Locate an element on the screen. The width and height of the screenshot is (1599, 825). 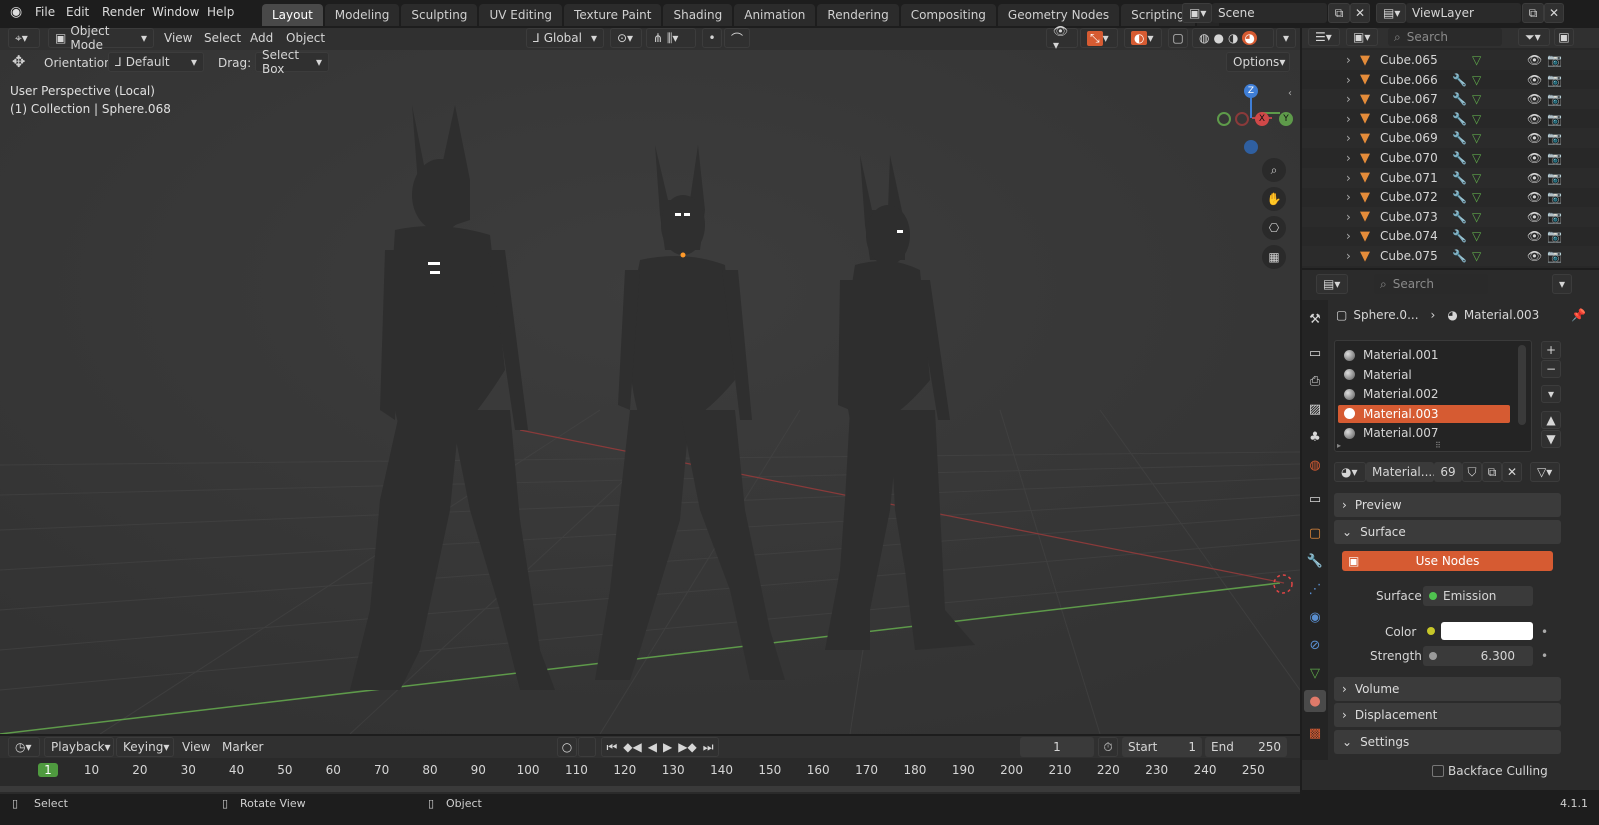
outliner-editor-type-icon: ☰▾ is located at coordinates (1324, 37).